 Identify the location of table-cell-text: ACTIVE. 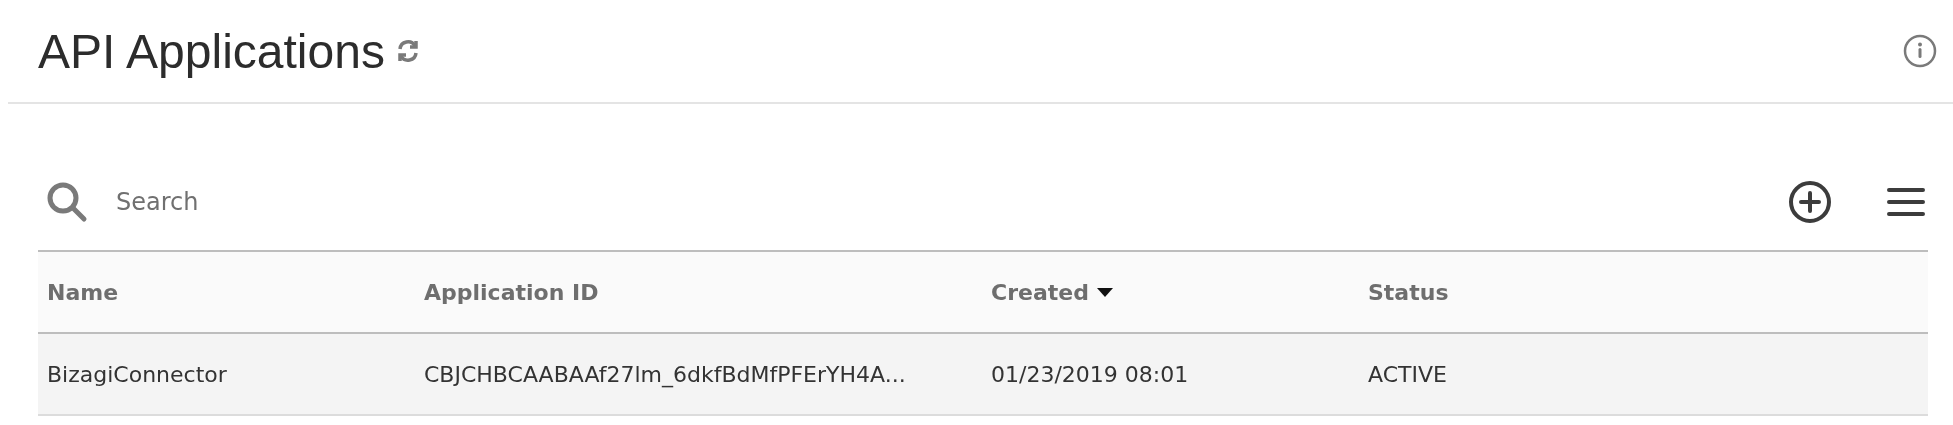
(1408, 374).